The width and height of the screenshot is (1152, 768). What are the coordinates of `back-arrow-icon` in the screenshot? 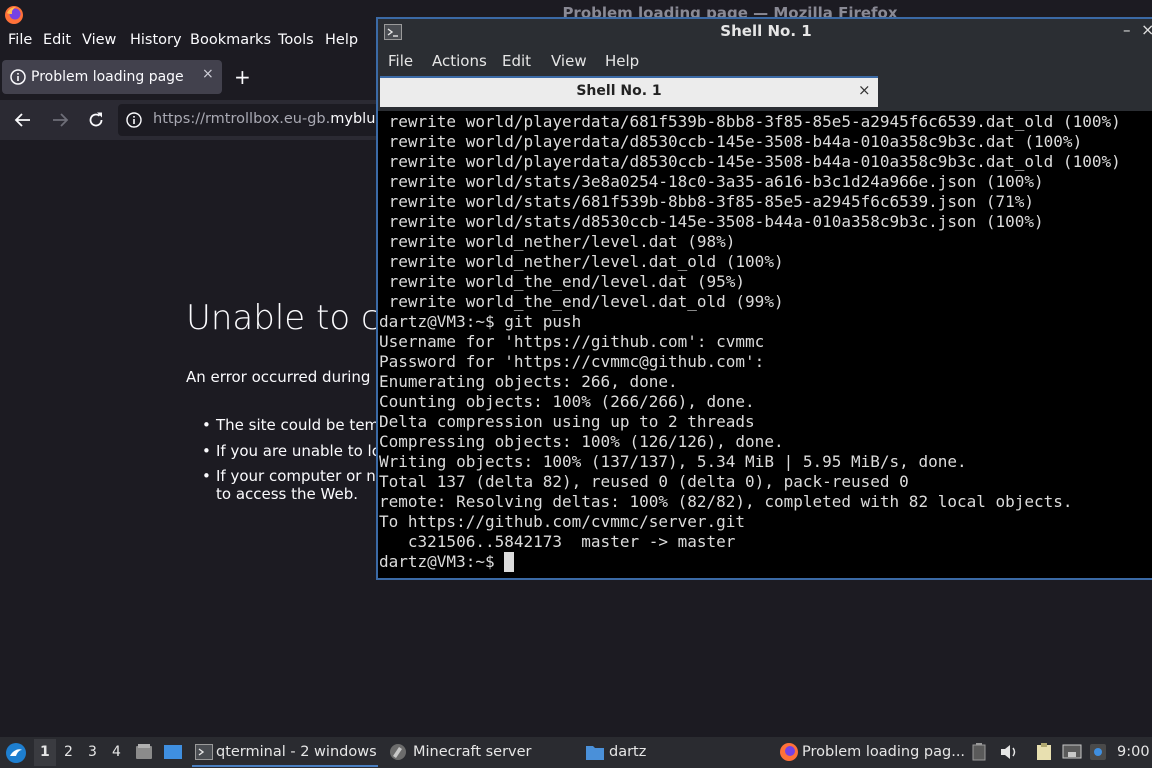 It's located at (23, 120).